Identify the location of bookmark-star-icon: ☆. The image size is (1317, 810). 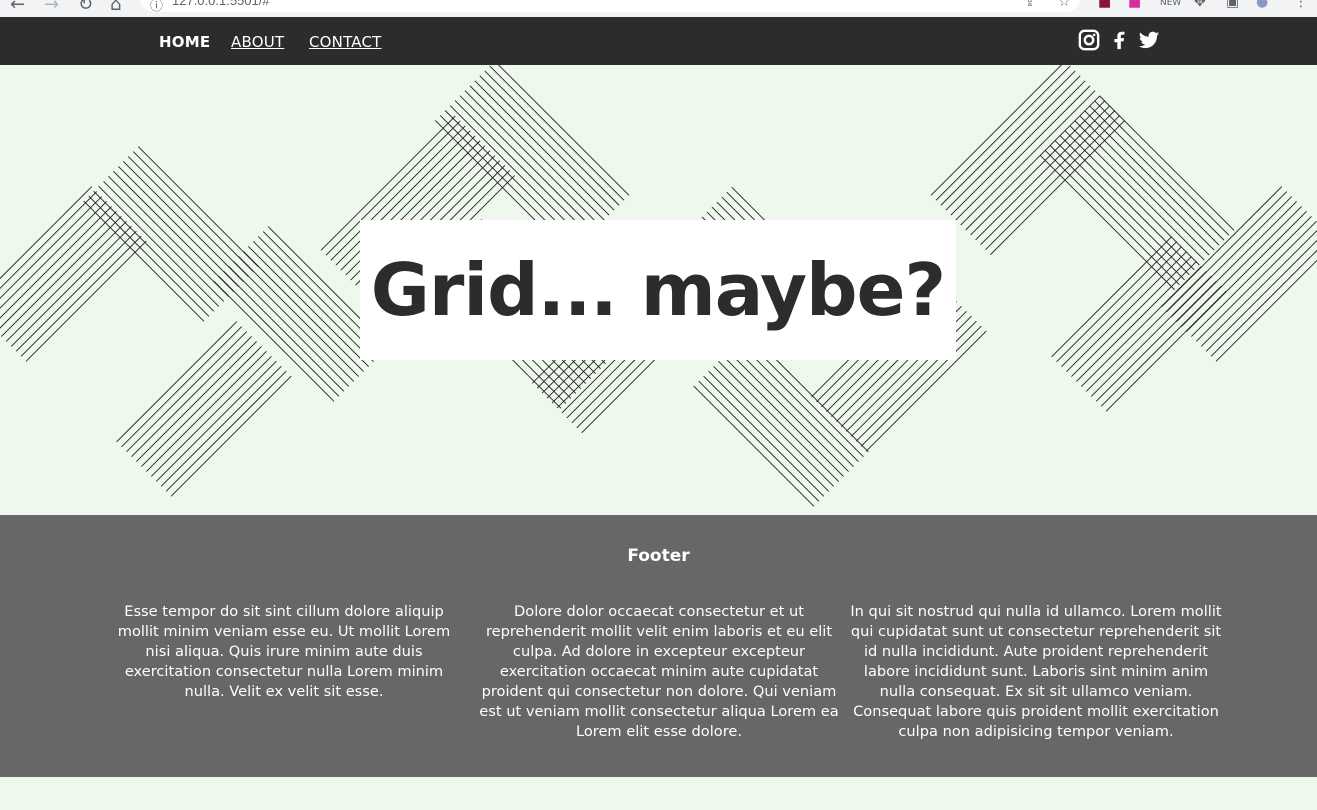
(1064, 5).